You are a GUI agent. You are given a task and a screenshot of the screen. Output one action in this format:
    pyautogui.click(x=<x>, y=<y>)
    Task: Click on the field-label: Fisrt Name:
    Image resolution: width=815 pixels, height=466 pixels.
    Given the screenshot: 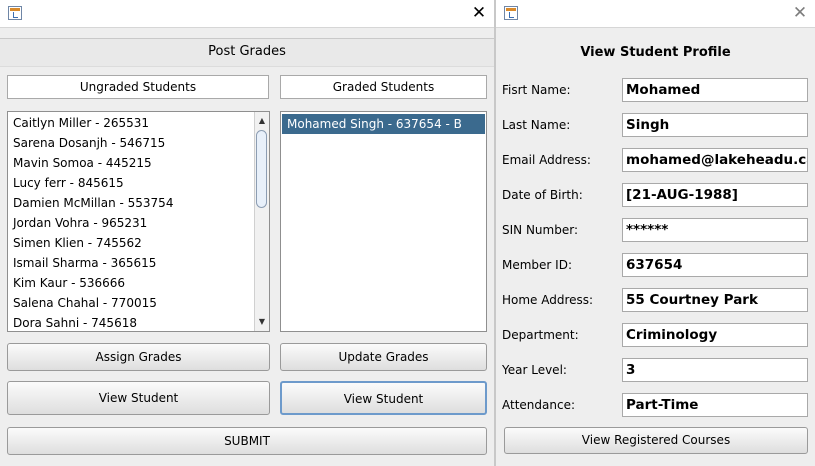 What is the action you would take?
    pyautogui.click(x=536, y=90)
    